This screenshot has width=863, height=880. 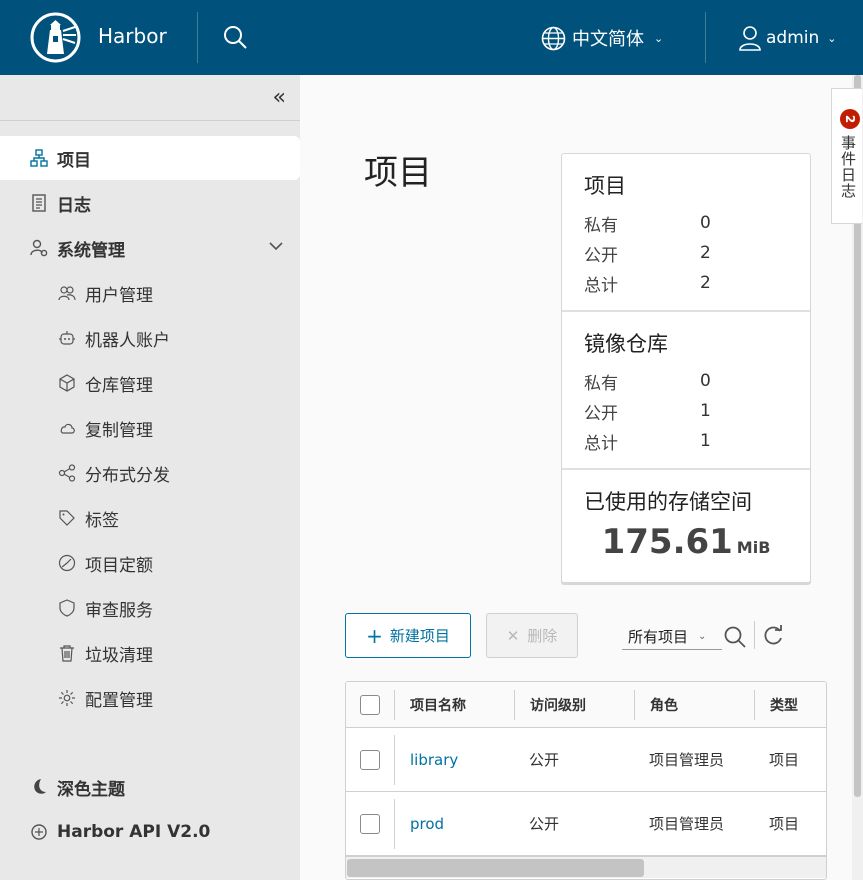 What do you see at coordinates (605, 186) in the screenshot?
I see `summary-title: 项目` at bounding box center [605, 186].